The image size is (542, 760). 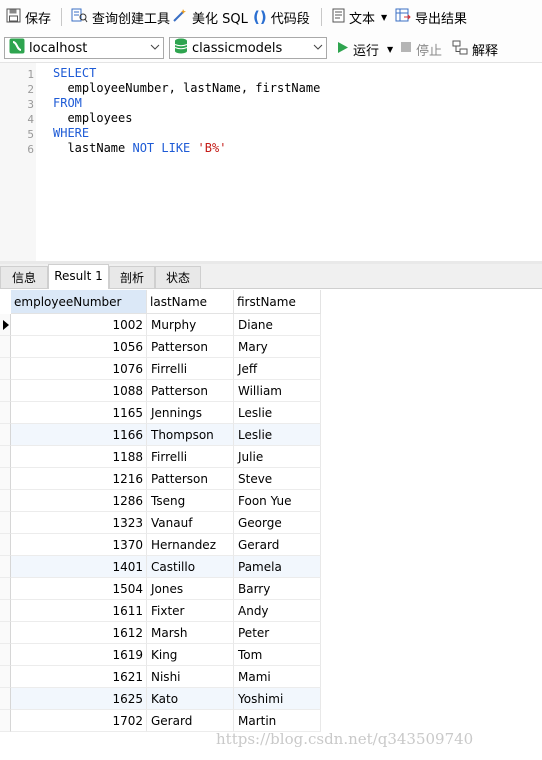 What do you see at coordinates (132, 277) in the screenshot?
I see `tab-profile: 剖析` at bounding box center [132, 277].